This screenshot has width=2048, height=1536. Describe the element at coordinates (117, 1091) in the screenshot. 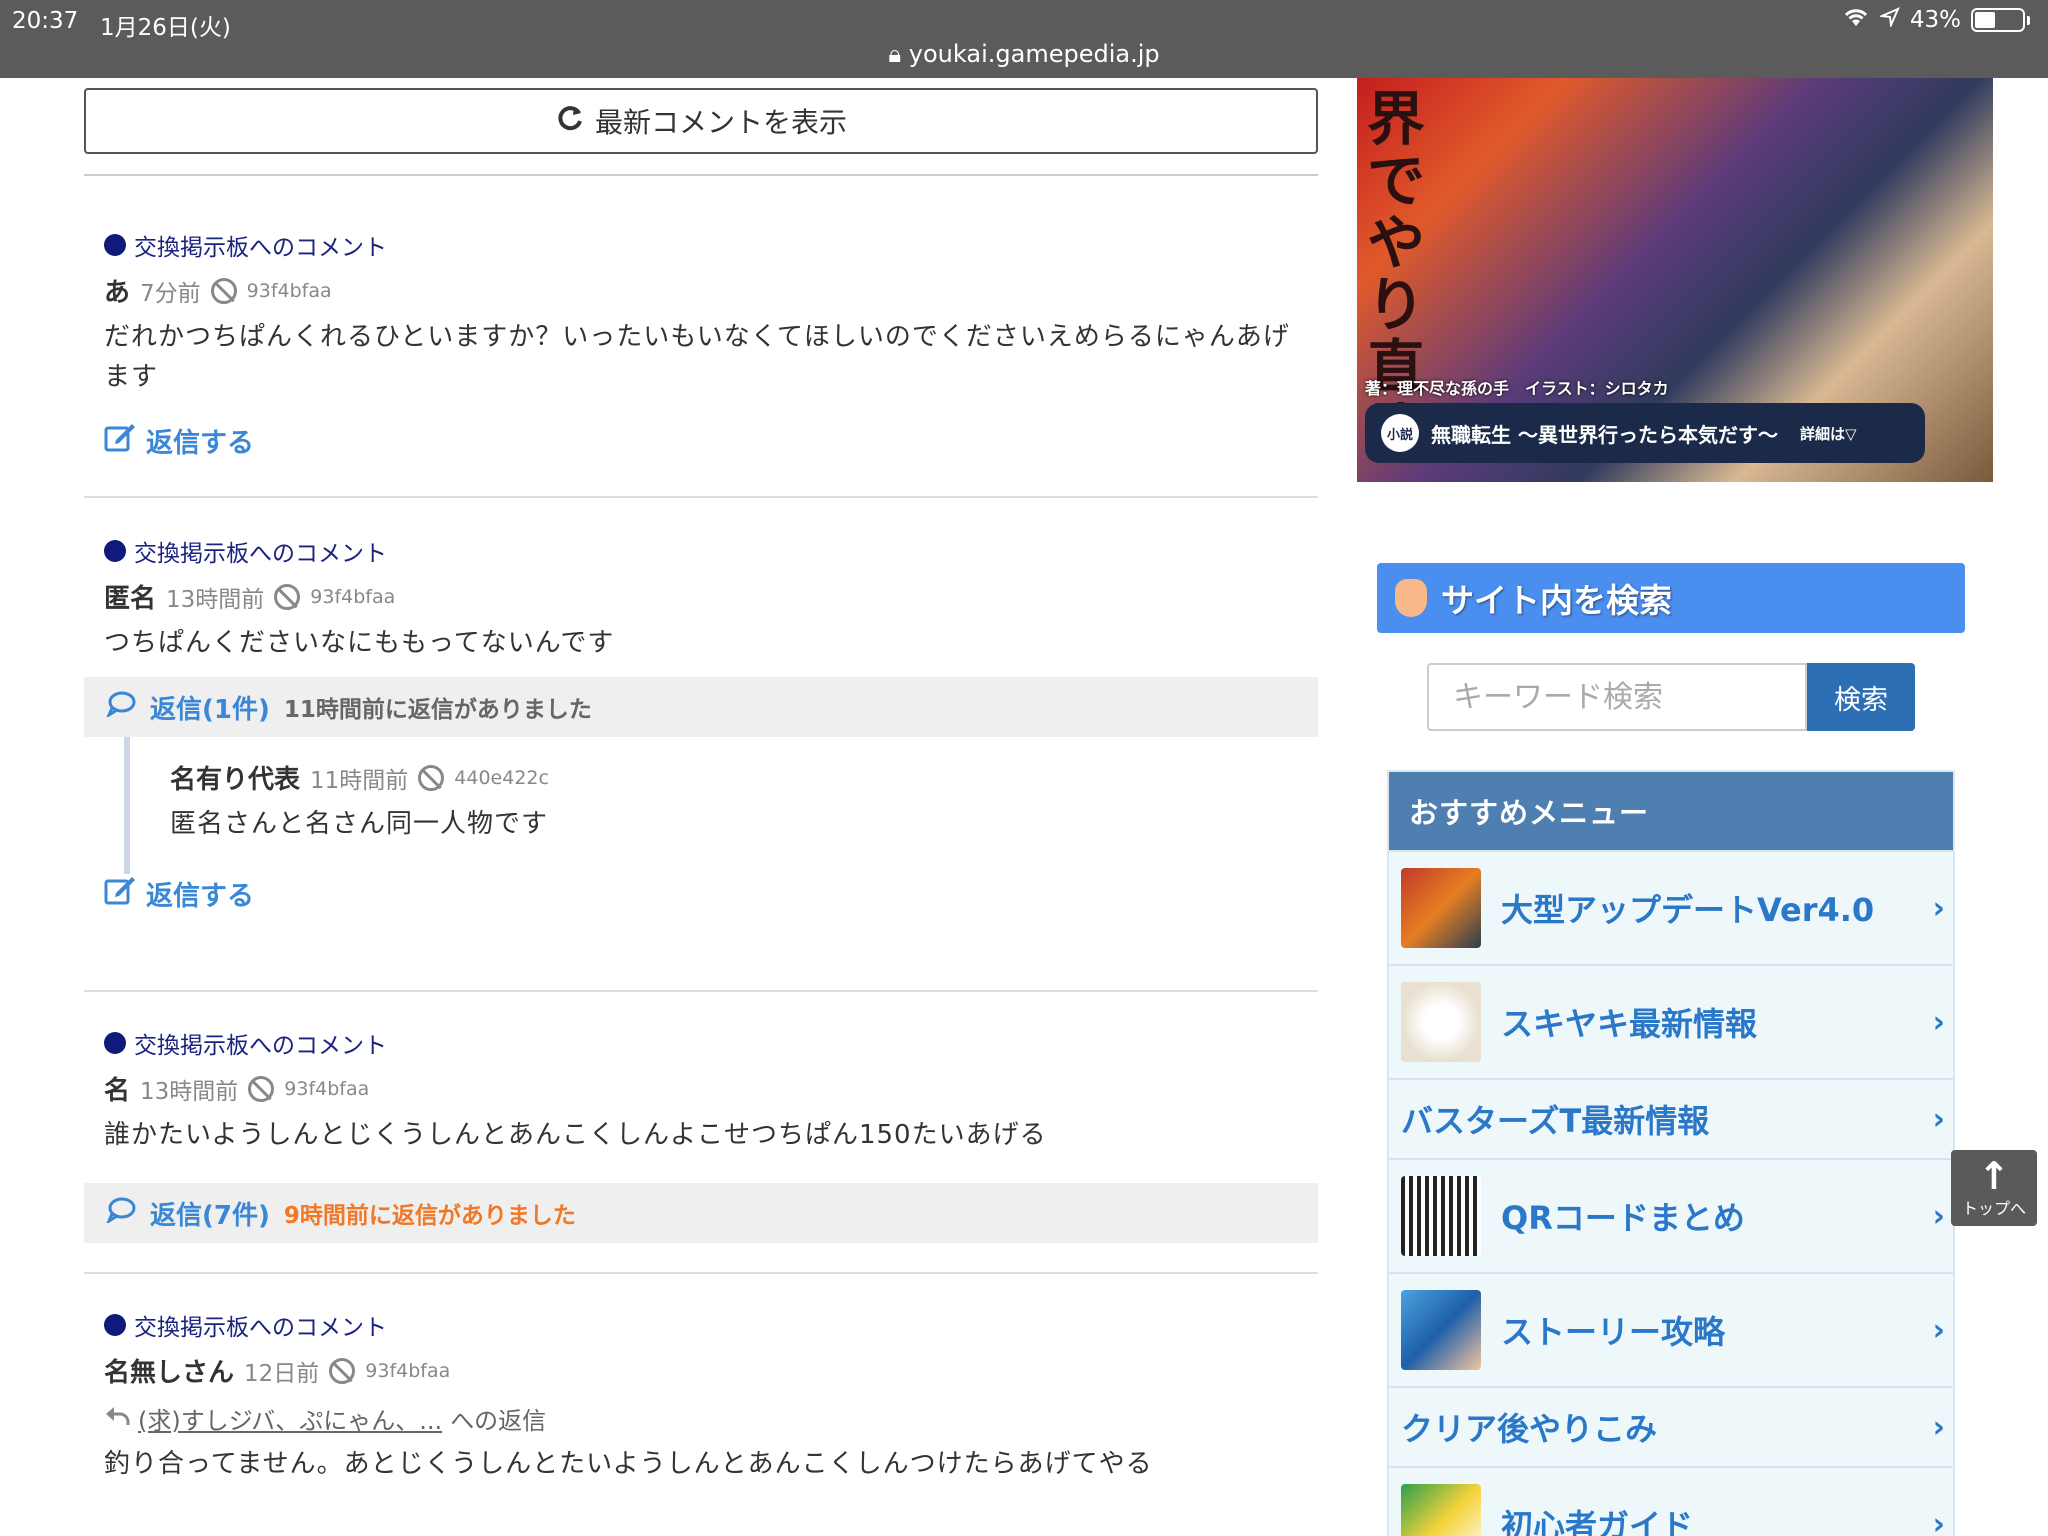

I see `comment-author: 名` at that location.